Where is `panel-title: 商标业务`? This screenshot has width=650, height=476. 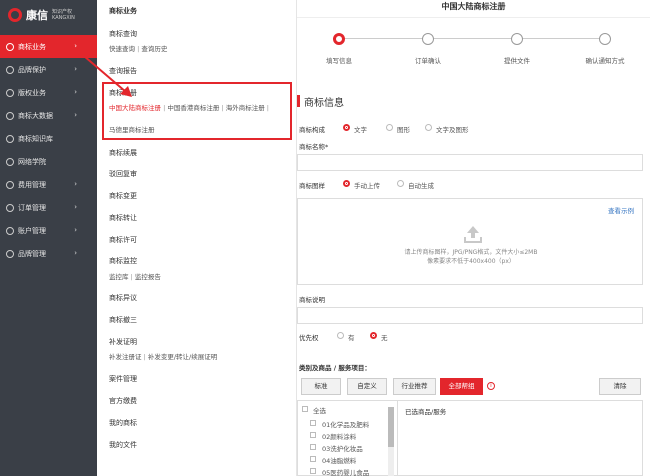 panel-title: 商标业务 is located at coordinates (123, 11).